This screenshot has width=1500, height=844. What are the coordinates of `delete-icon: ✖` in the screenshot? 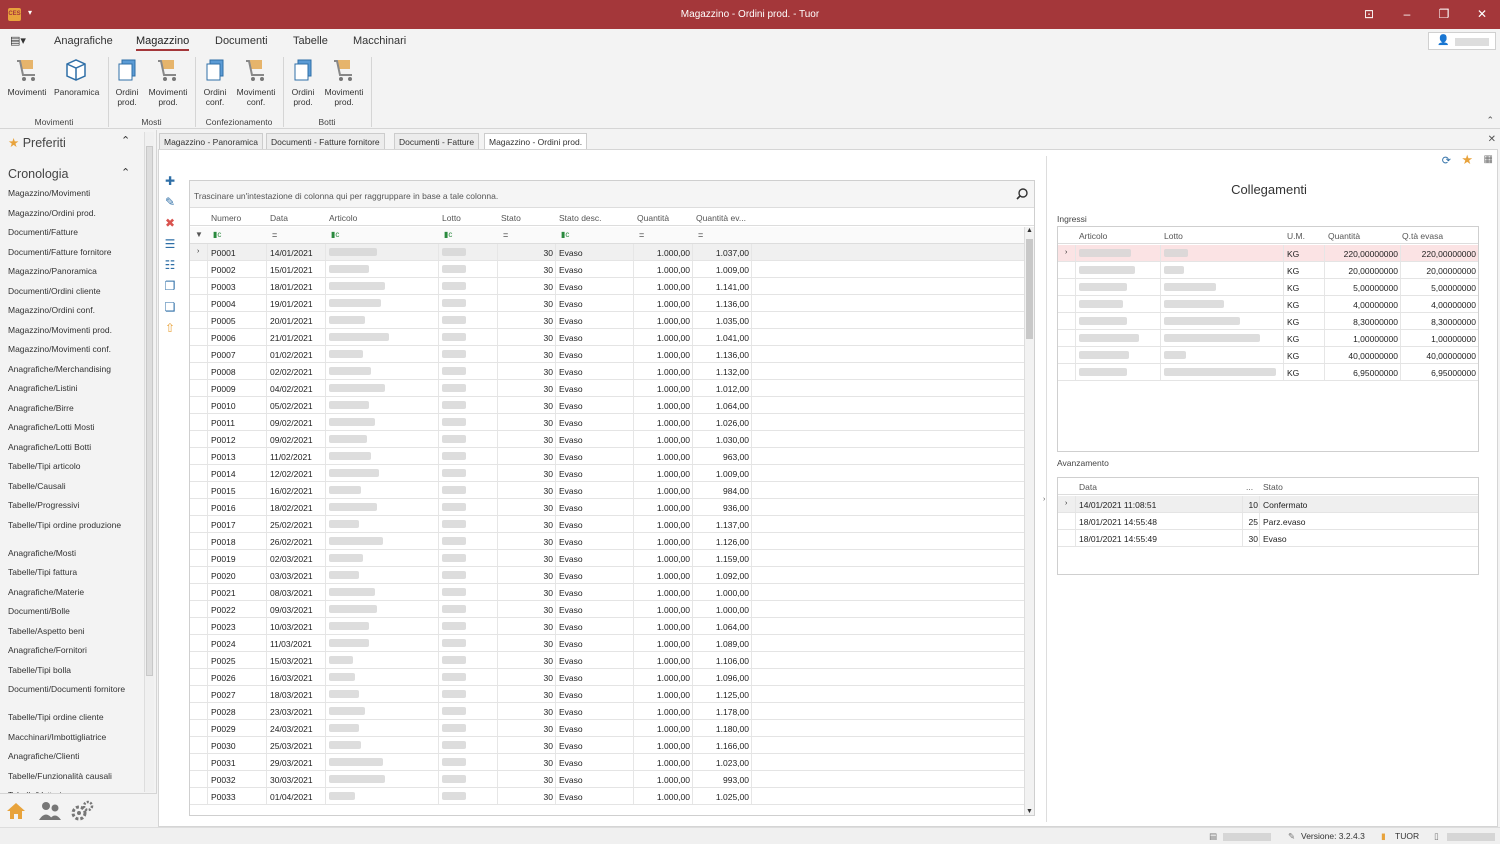 It's located at (170, 223).